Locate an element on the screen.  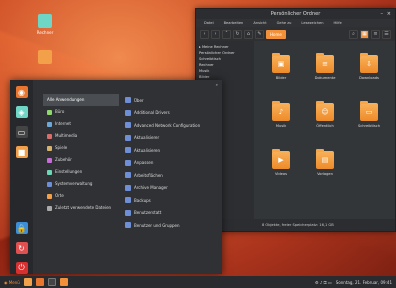
app-item: Arbeitsflächen is located at coordinates (172, 175).